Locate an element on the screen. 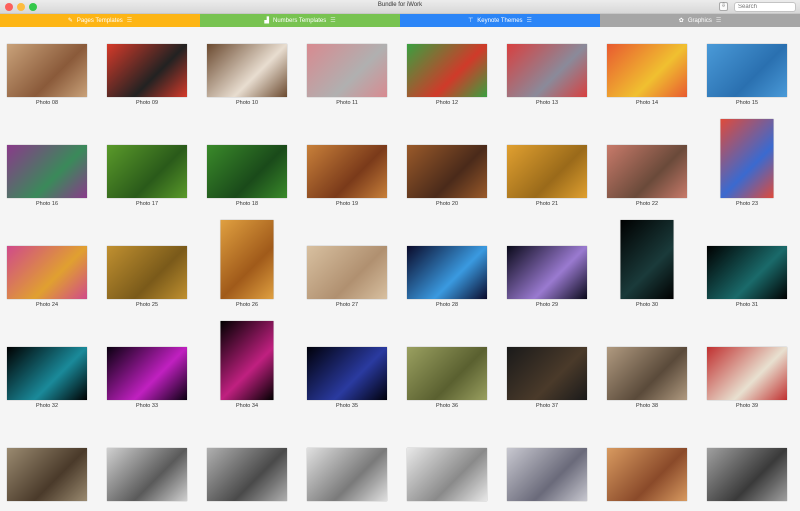  photo-item: Photo 11 is located at coordinates (347, 67).